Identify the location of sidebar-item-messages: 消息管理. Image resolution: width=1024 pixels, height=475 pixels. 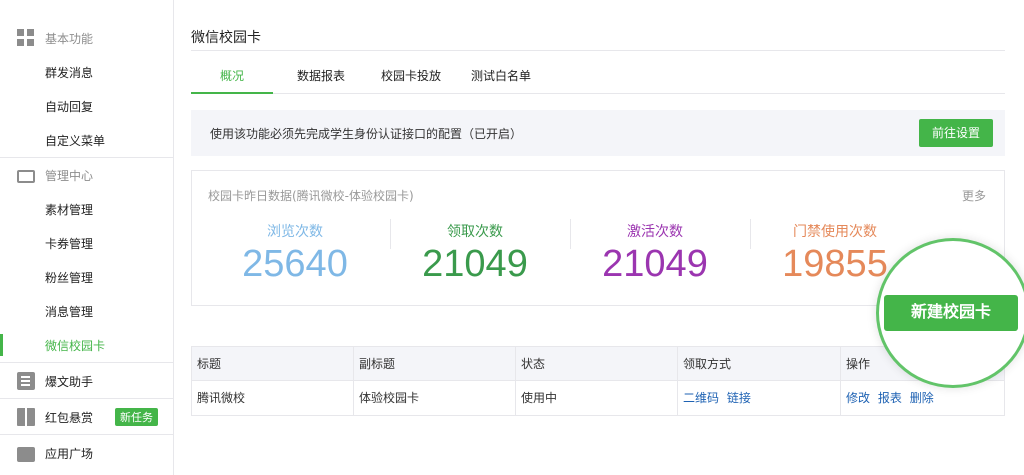
(87, 311).